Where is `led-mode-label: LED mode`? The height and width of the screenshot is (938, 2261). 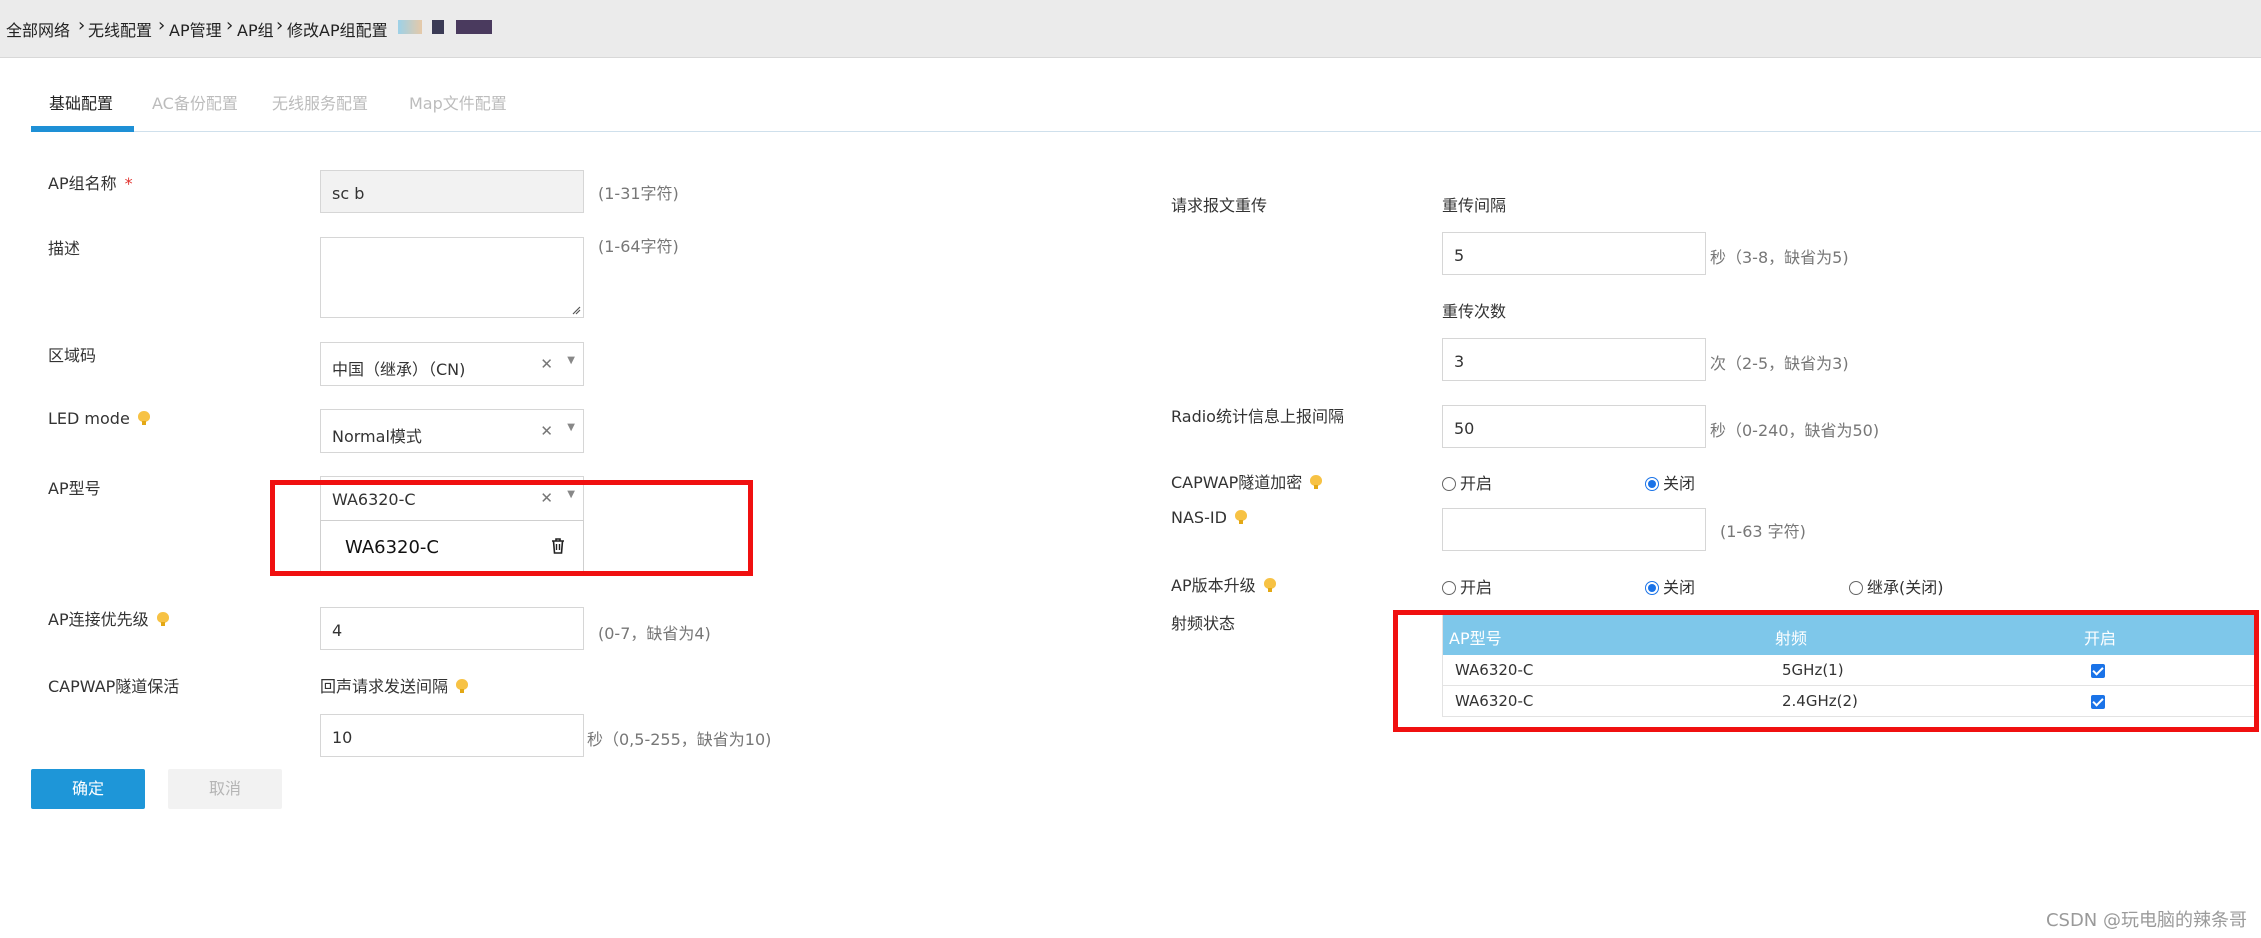 led-mode-label: LED mode is located at coordinates (99, 418).